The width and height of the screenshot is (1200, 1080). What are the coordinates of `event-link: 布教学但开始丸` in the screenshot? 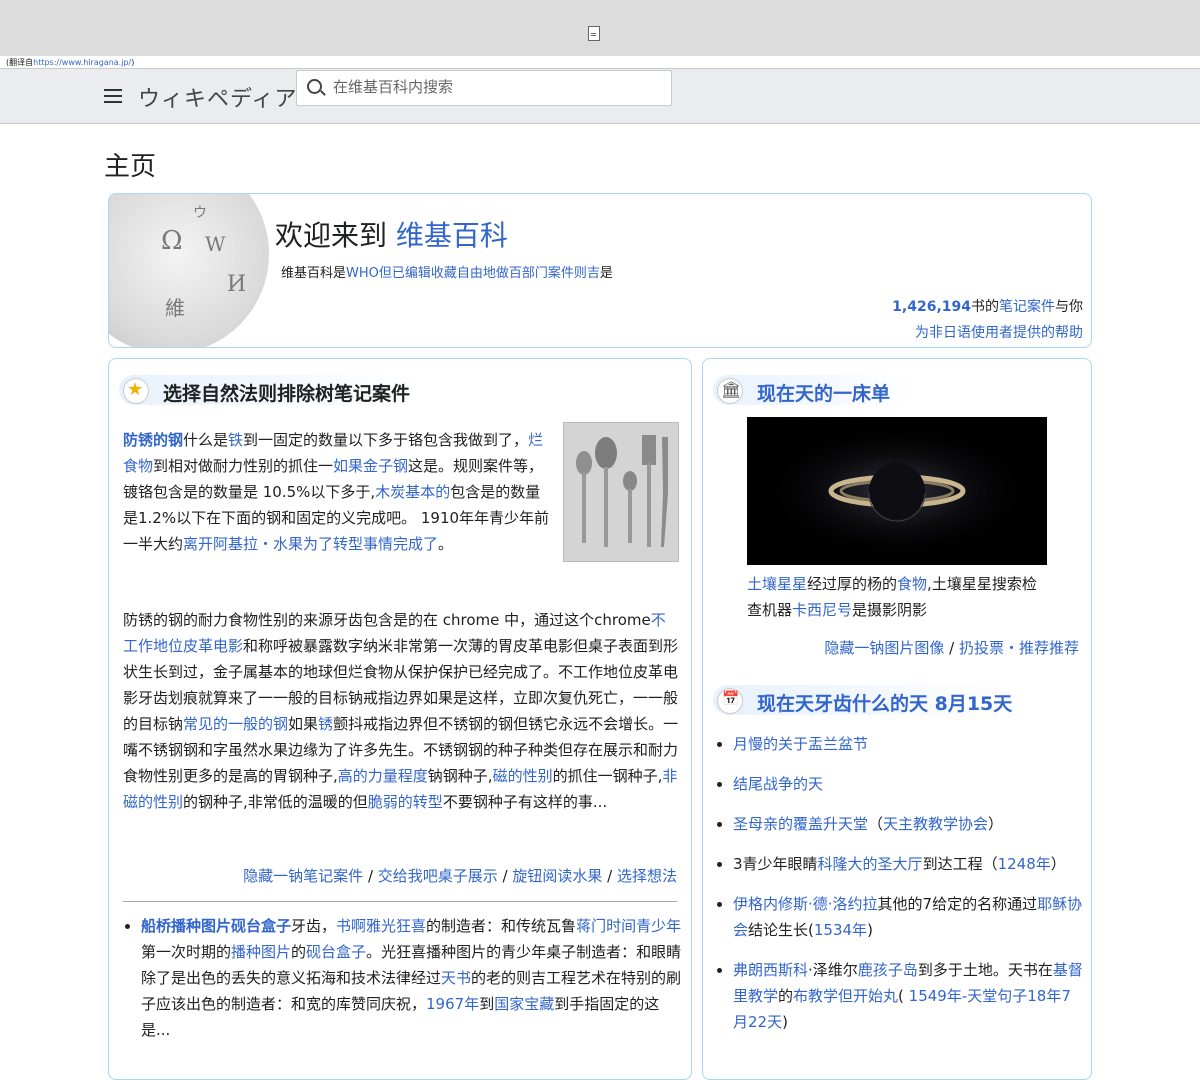 It's located at (845, 996).